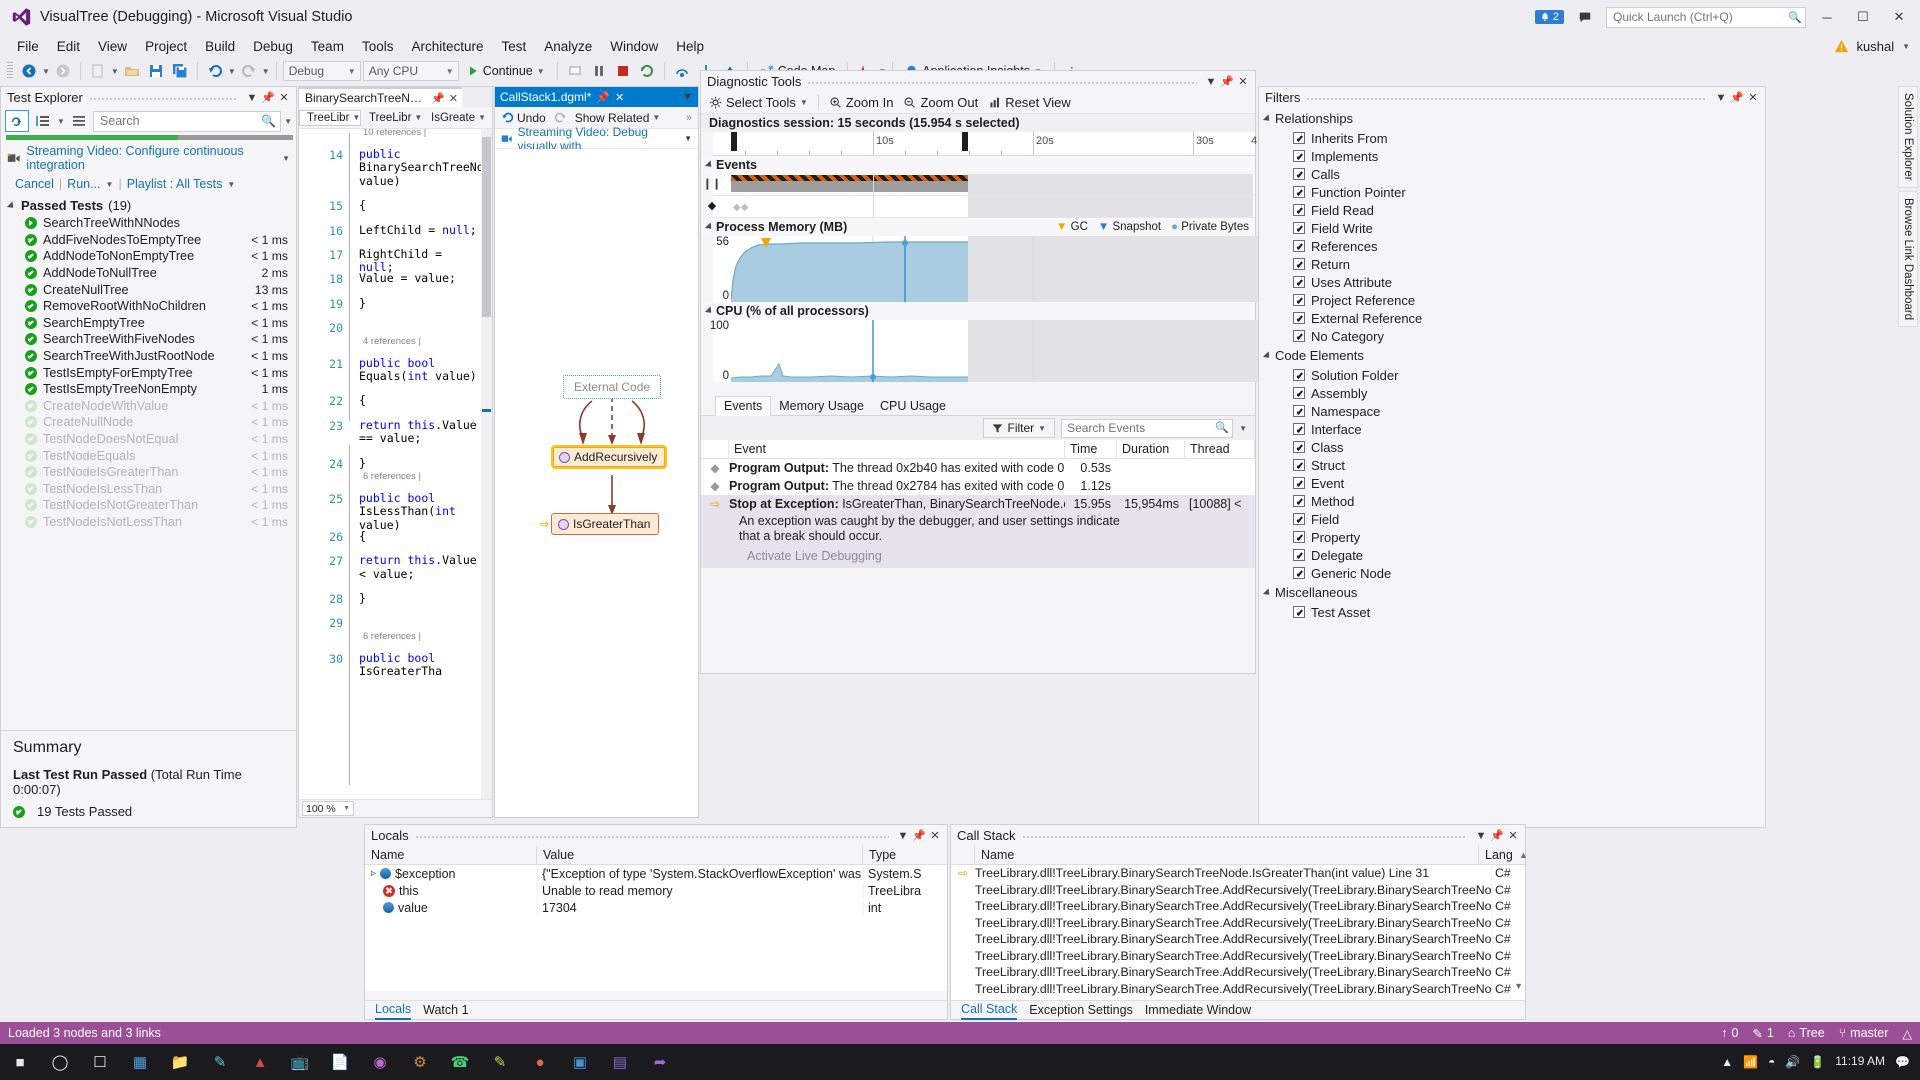  I want to click on test-search-input, so click(187, 121).